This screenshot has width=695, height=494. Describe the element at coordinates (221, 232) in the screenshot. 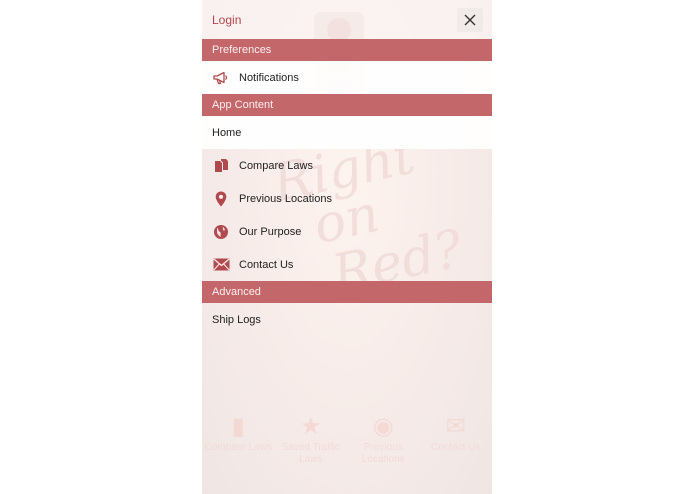

I see `globe-icon` at that location.